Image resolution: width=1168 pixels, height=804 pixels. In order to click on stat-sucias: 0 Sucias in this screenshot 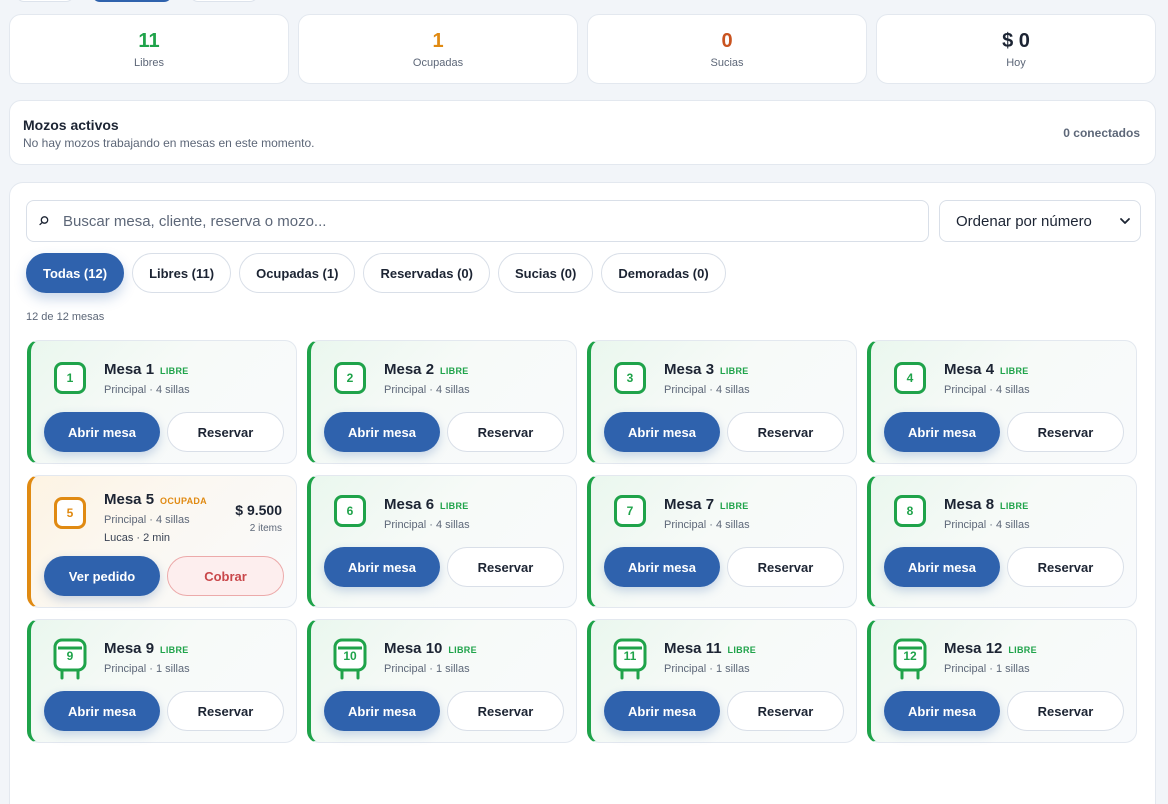, I will do `click(727, 49)`.